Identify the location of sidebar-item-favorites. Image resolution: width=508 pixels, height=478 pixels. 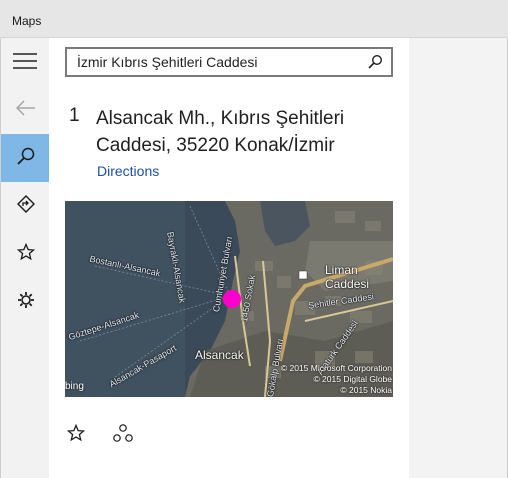
(25, 254).